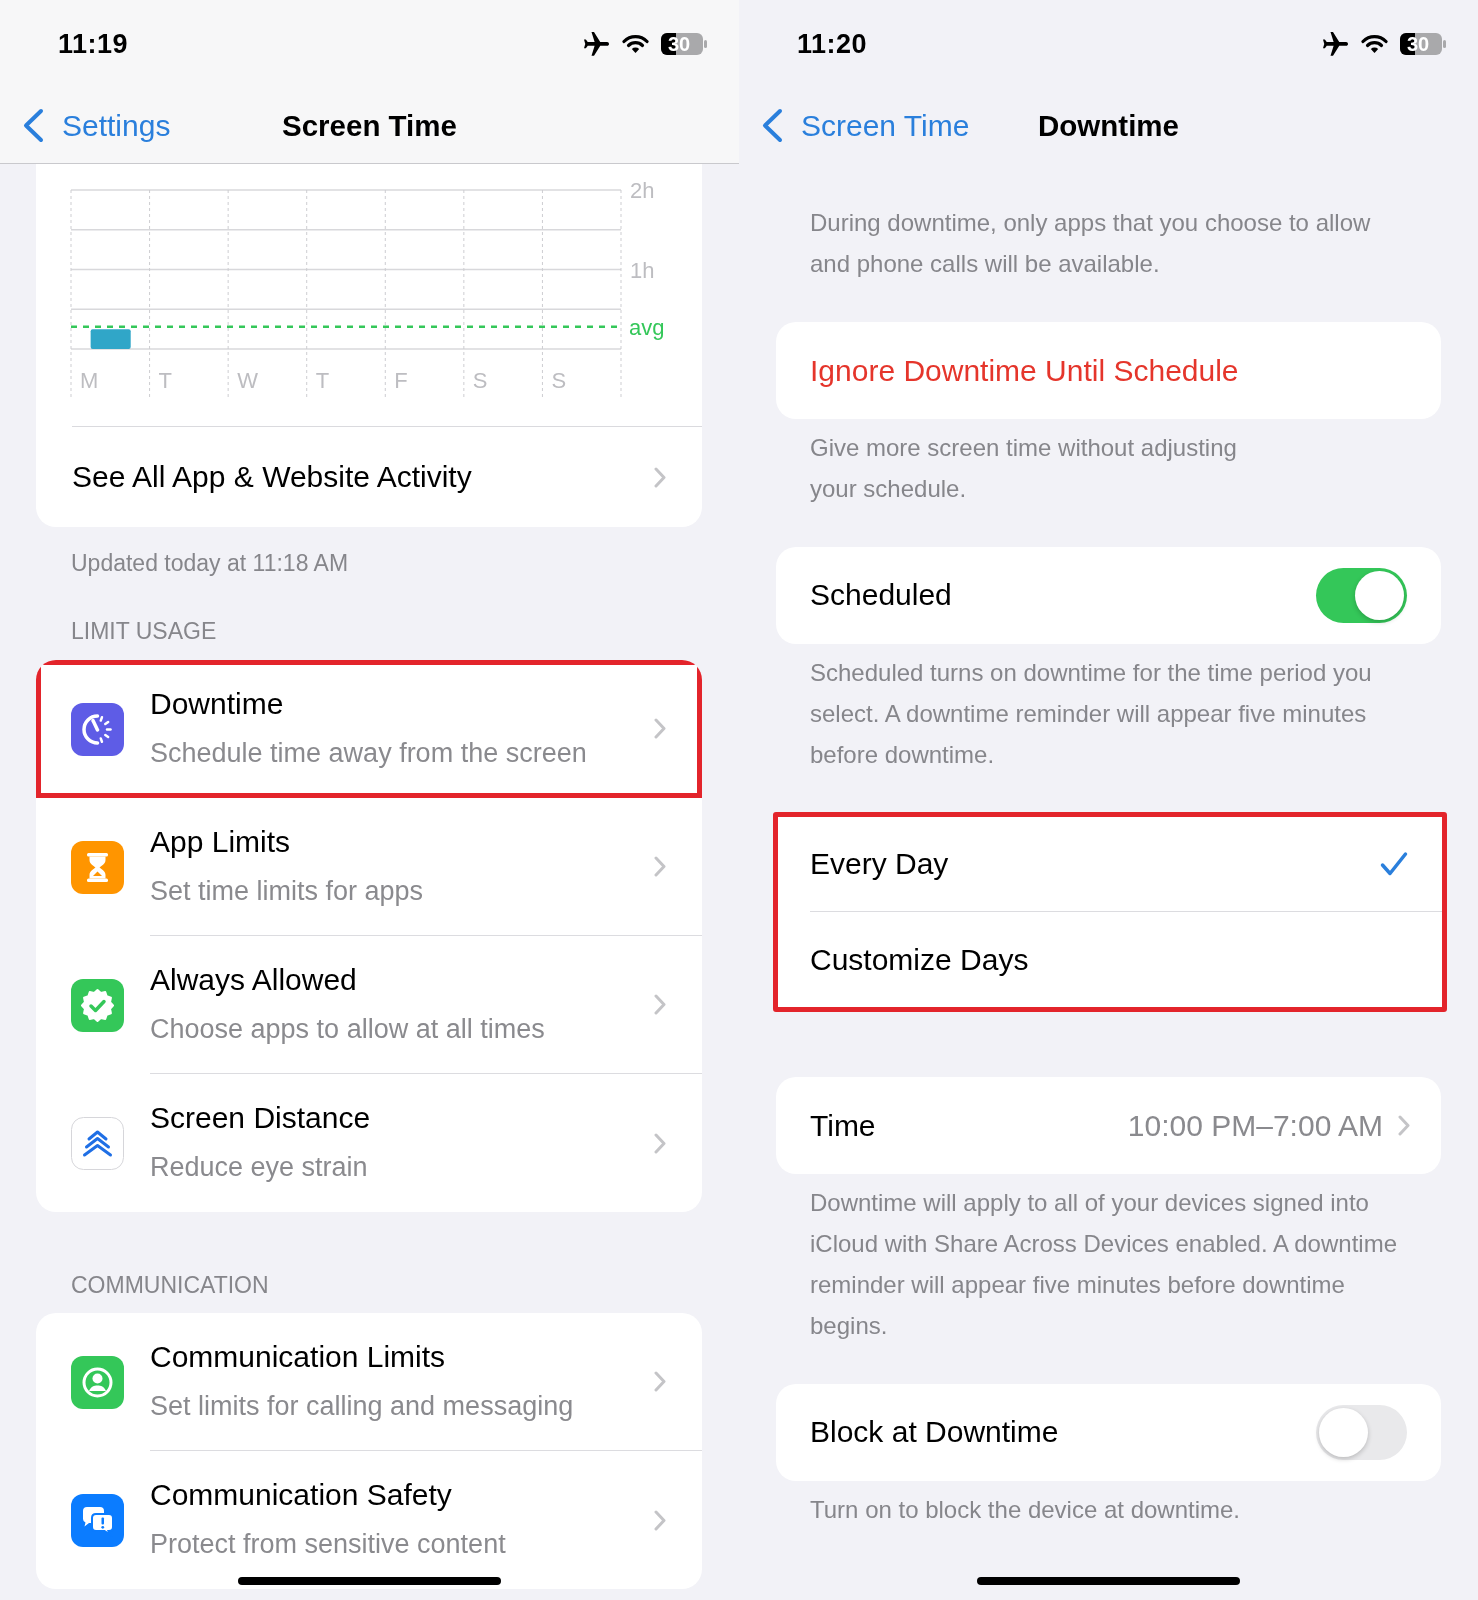  Describe the element at coordinates (881, 595) in the screenshot. I see `setting-label: Scheduled` at that location.